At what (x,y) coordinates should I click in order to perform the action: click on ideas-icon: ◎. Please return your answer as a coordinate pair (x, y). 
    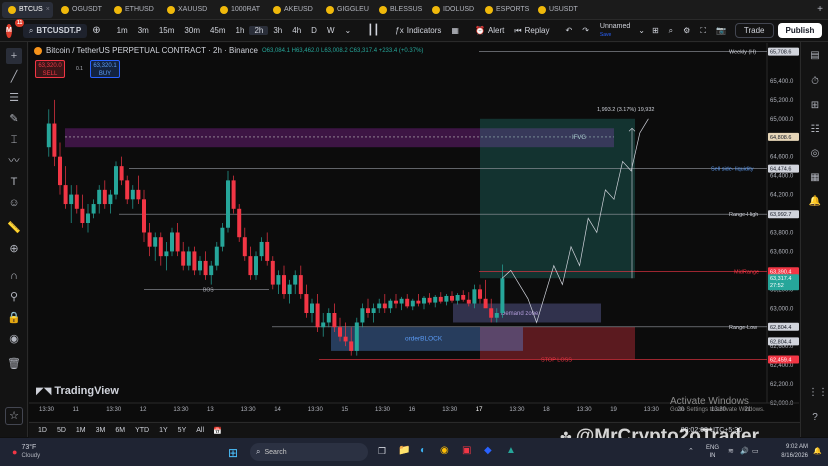
    Looking at the image, I should click on (815, 155).